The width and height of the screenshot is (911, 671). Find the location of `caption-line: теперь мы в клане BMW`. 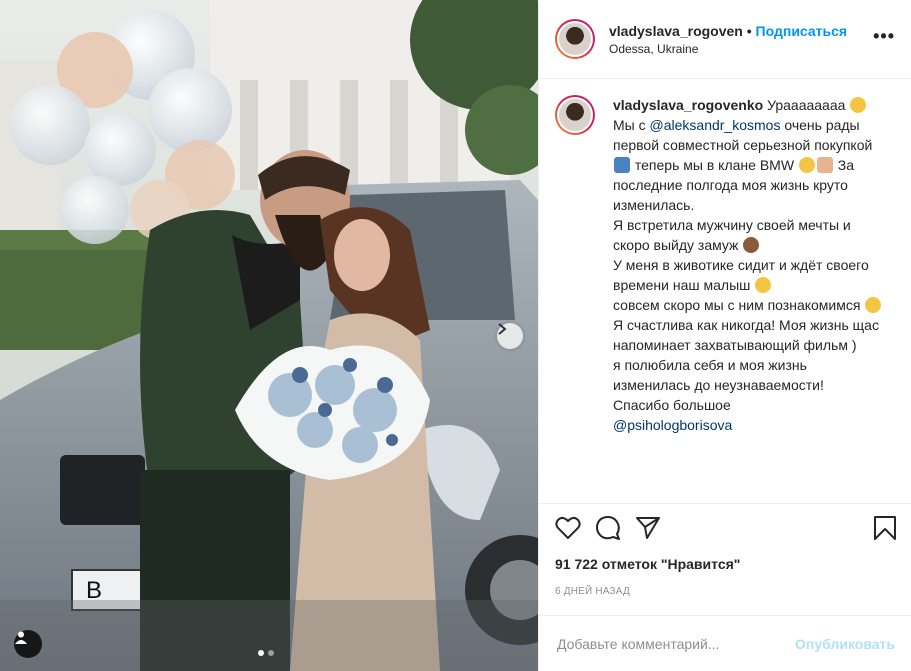

caption-line: теперь мы в клане BMW is located at coordinates (713, 165).